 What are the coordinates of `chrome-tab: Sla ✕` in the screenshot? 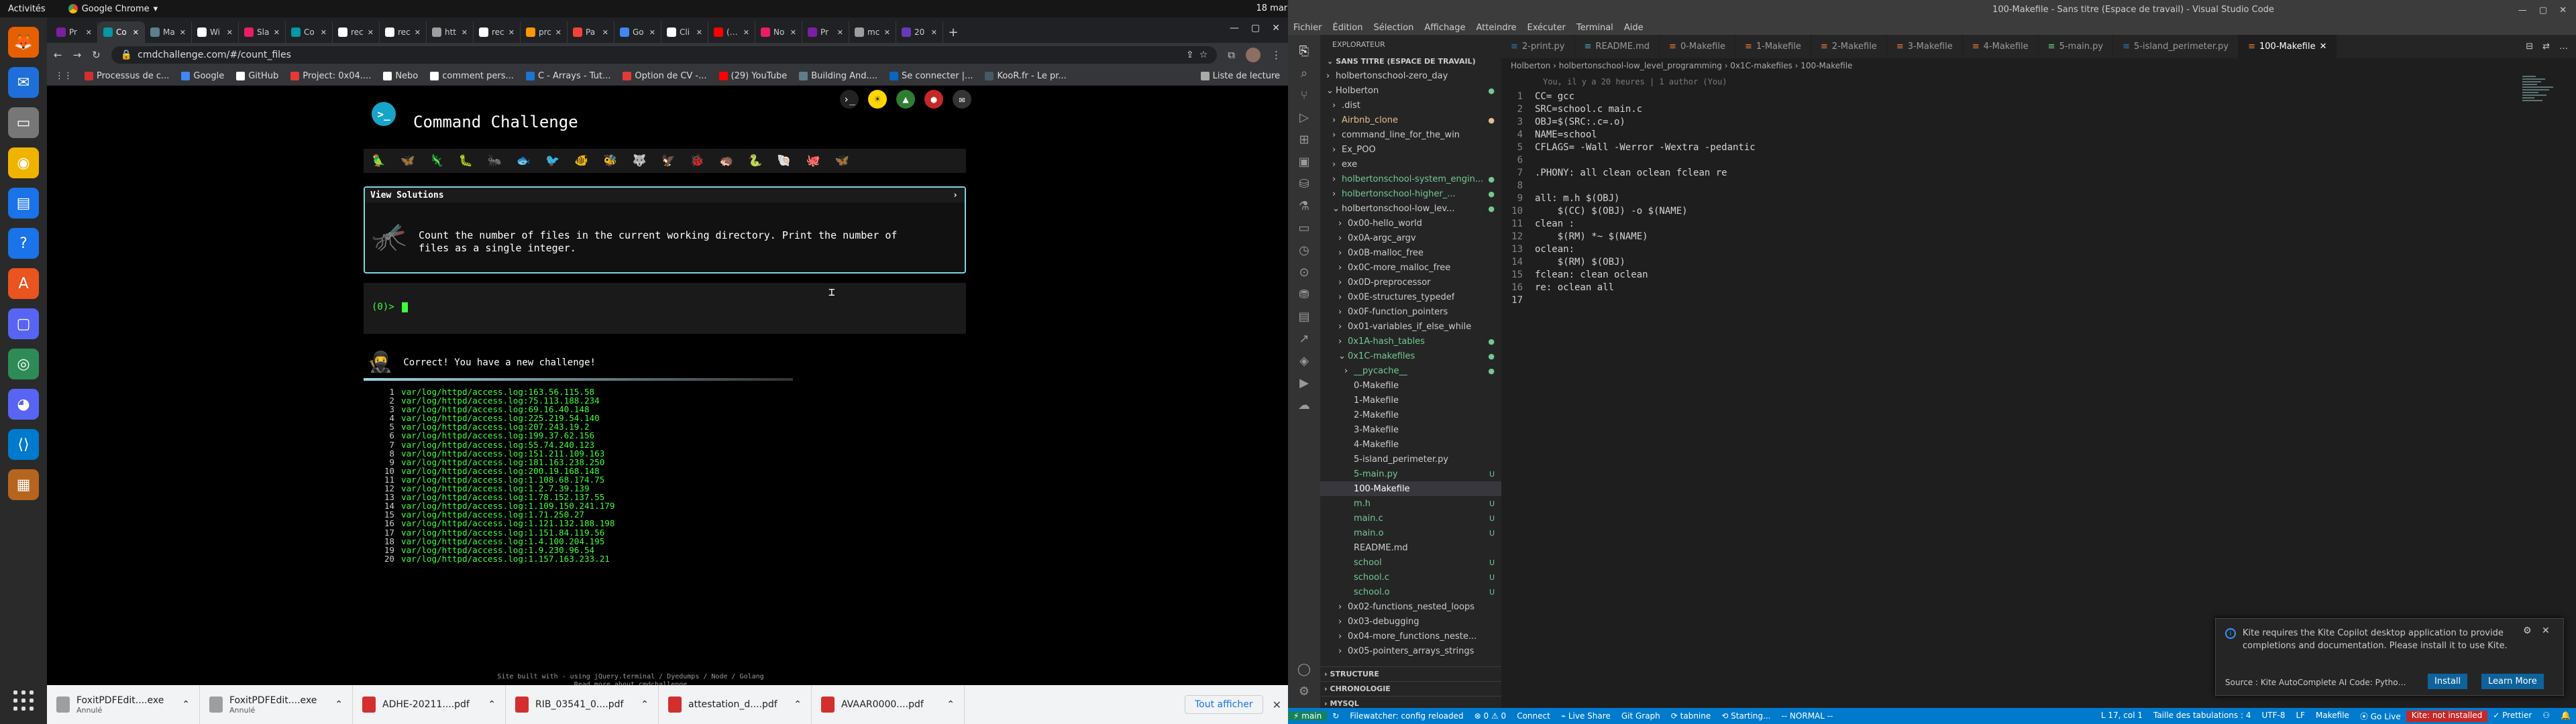 It's located at (262, 32).